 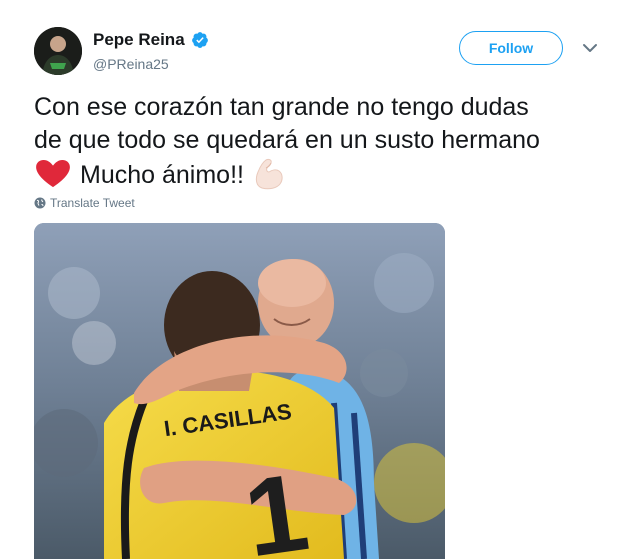 I want to click on avatar, so click(x=58, y=51).